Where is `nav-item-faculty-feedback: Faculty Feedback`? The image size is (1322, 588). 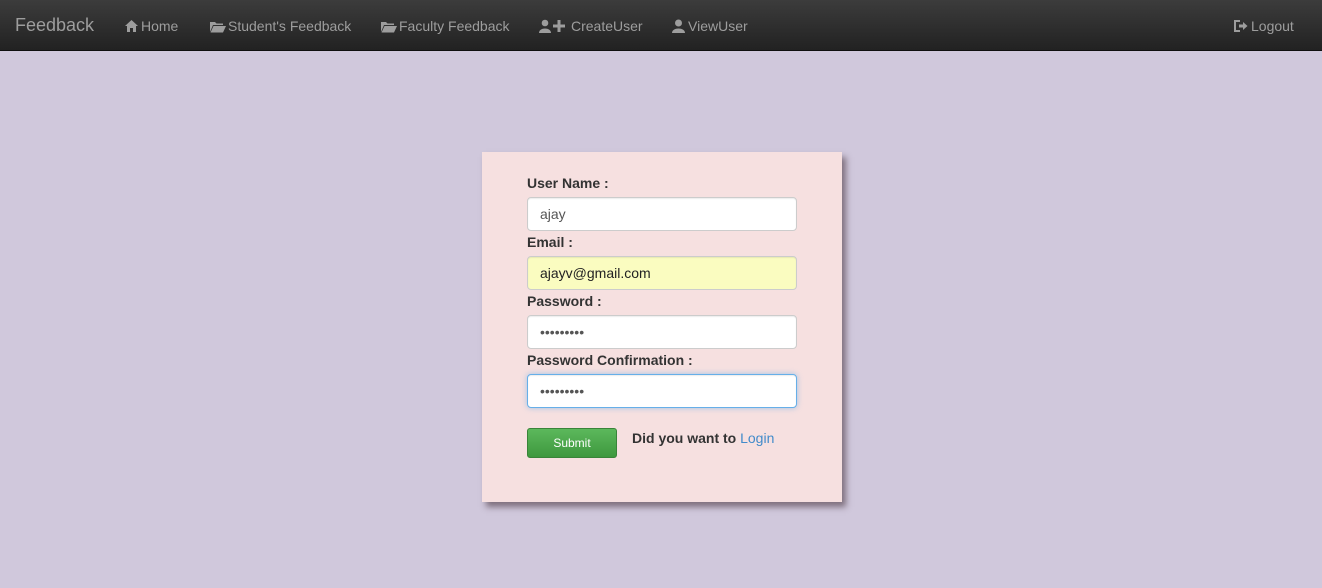 nav-item-faculty-feedback: Faculty Feedback is located at coordinates (445, 26).